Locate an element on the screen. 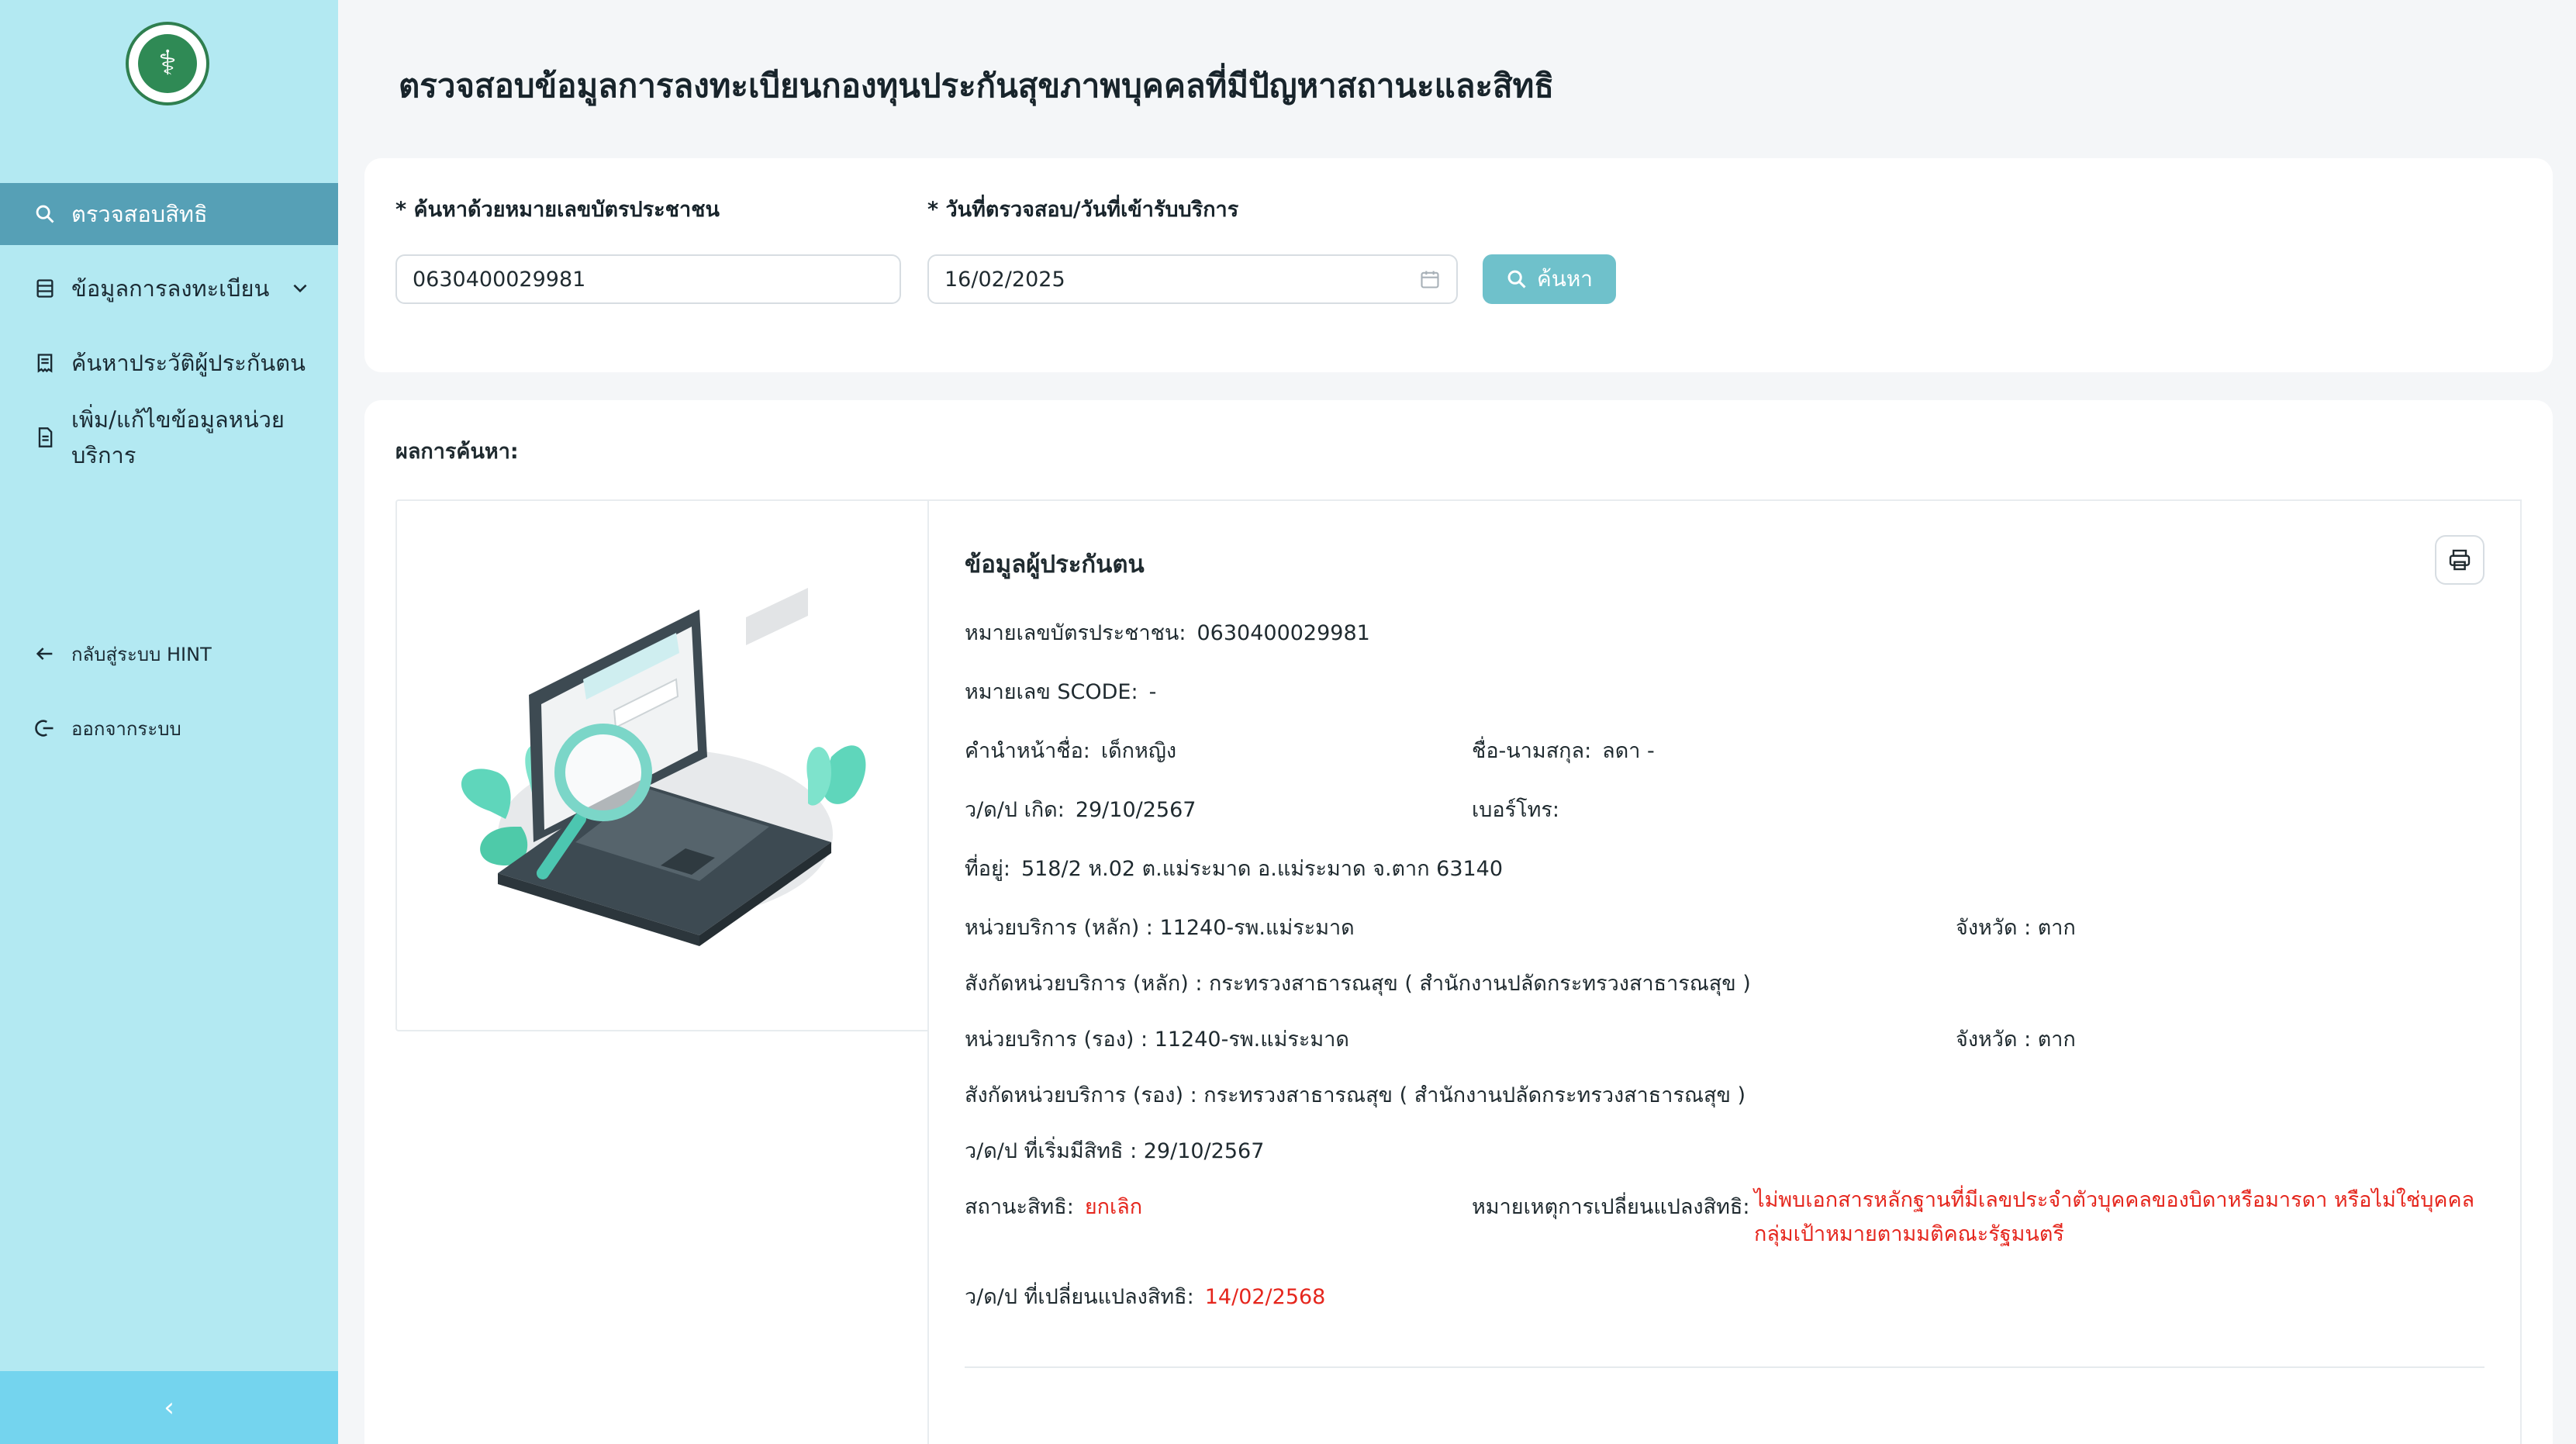 The height and width of the screenshot is (1444, 2576). arrow-left-icon is located at coordinates (45, 654).